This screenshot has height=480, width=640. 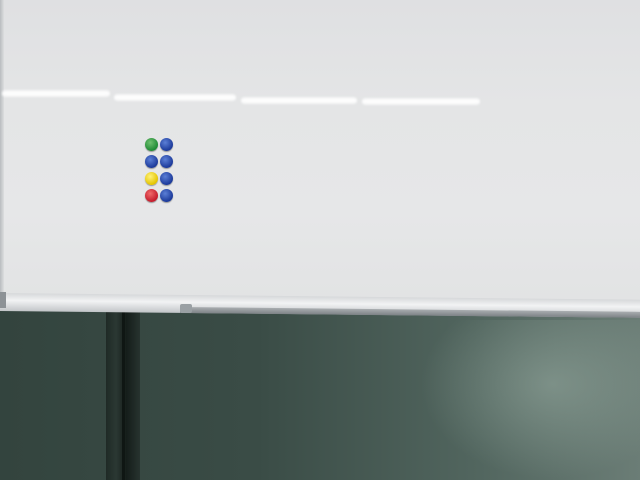 What do you see at coordinates (2, 150) in the screenshot?
I see `whiteboard-left-edge` at bounding box center [2, 150].